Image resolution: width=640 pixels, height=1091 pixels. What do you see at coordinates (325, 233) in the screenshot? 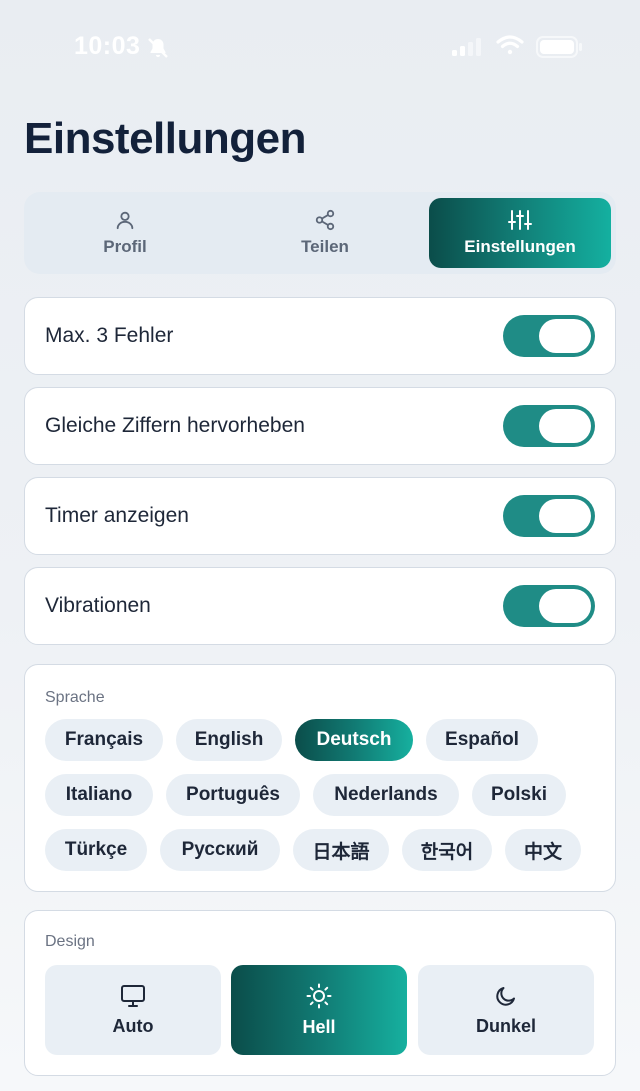
I see `tab-teilen: Teilen` at bounding box center [325, 233].